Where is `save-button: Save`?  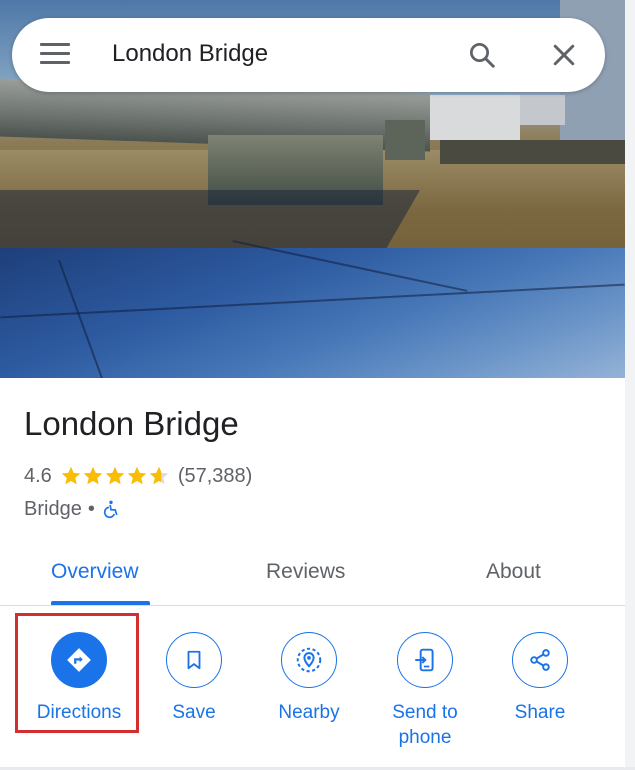 save-button: Save is located at coordinates (194, 678).